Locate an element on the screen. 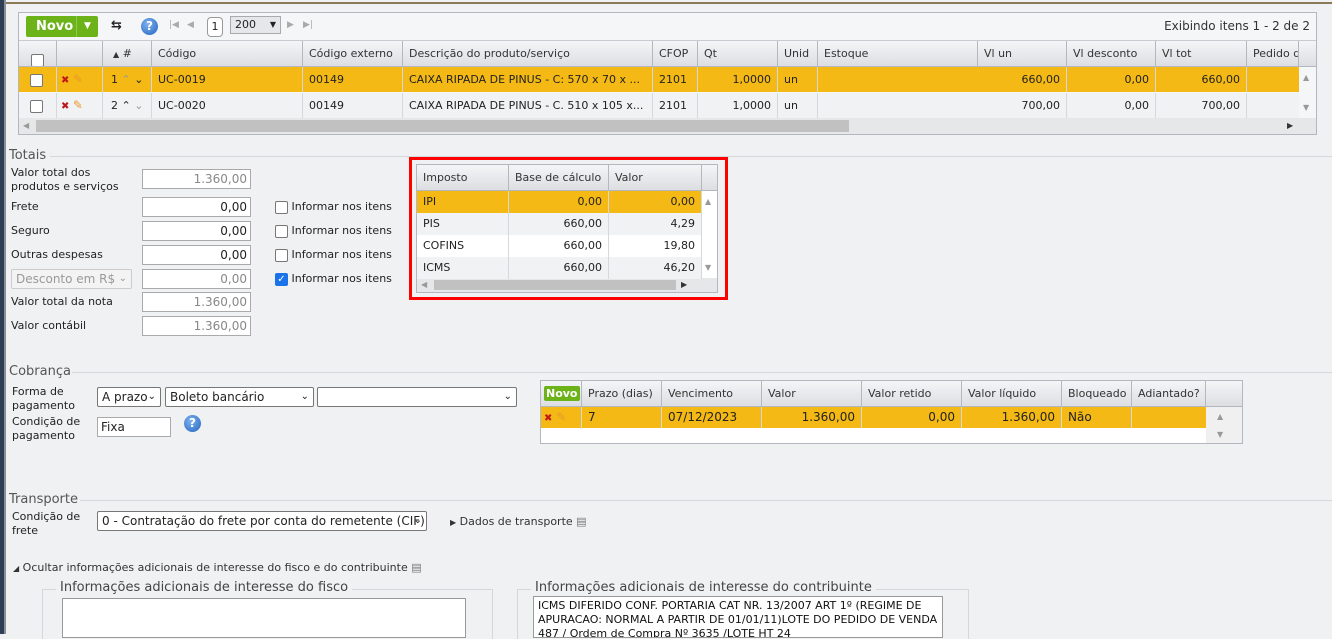 Image resolution: width=1332 pixels, height=639 pixels. fisco-textarea is located at coordinates (264, 618).